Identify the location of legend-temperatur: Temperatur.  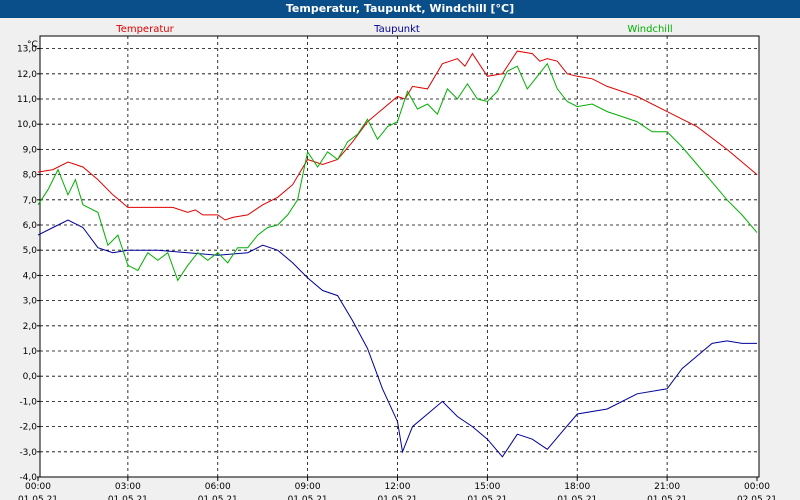
(144, 29).